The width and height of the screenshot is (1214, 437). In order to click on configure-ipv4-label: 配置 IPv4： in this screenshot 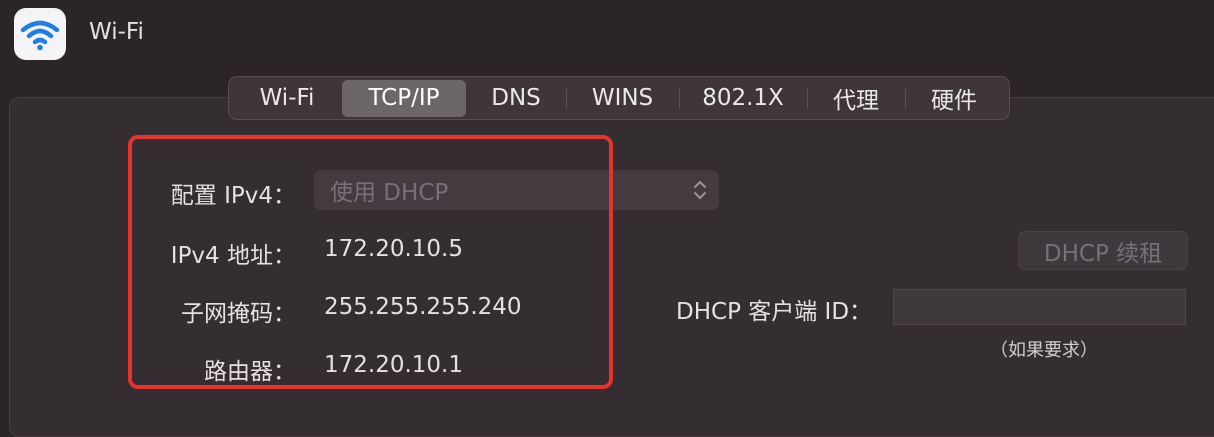, I will do `click(233, 196)`.